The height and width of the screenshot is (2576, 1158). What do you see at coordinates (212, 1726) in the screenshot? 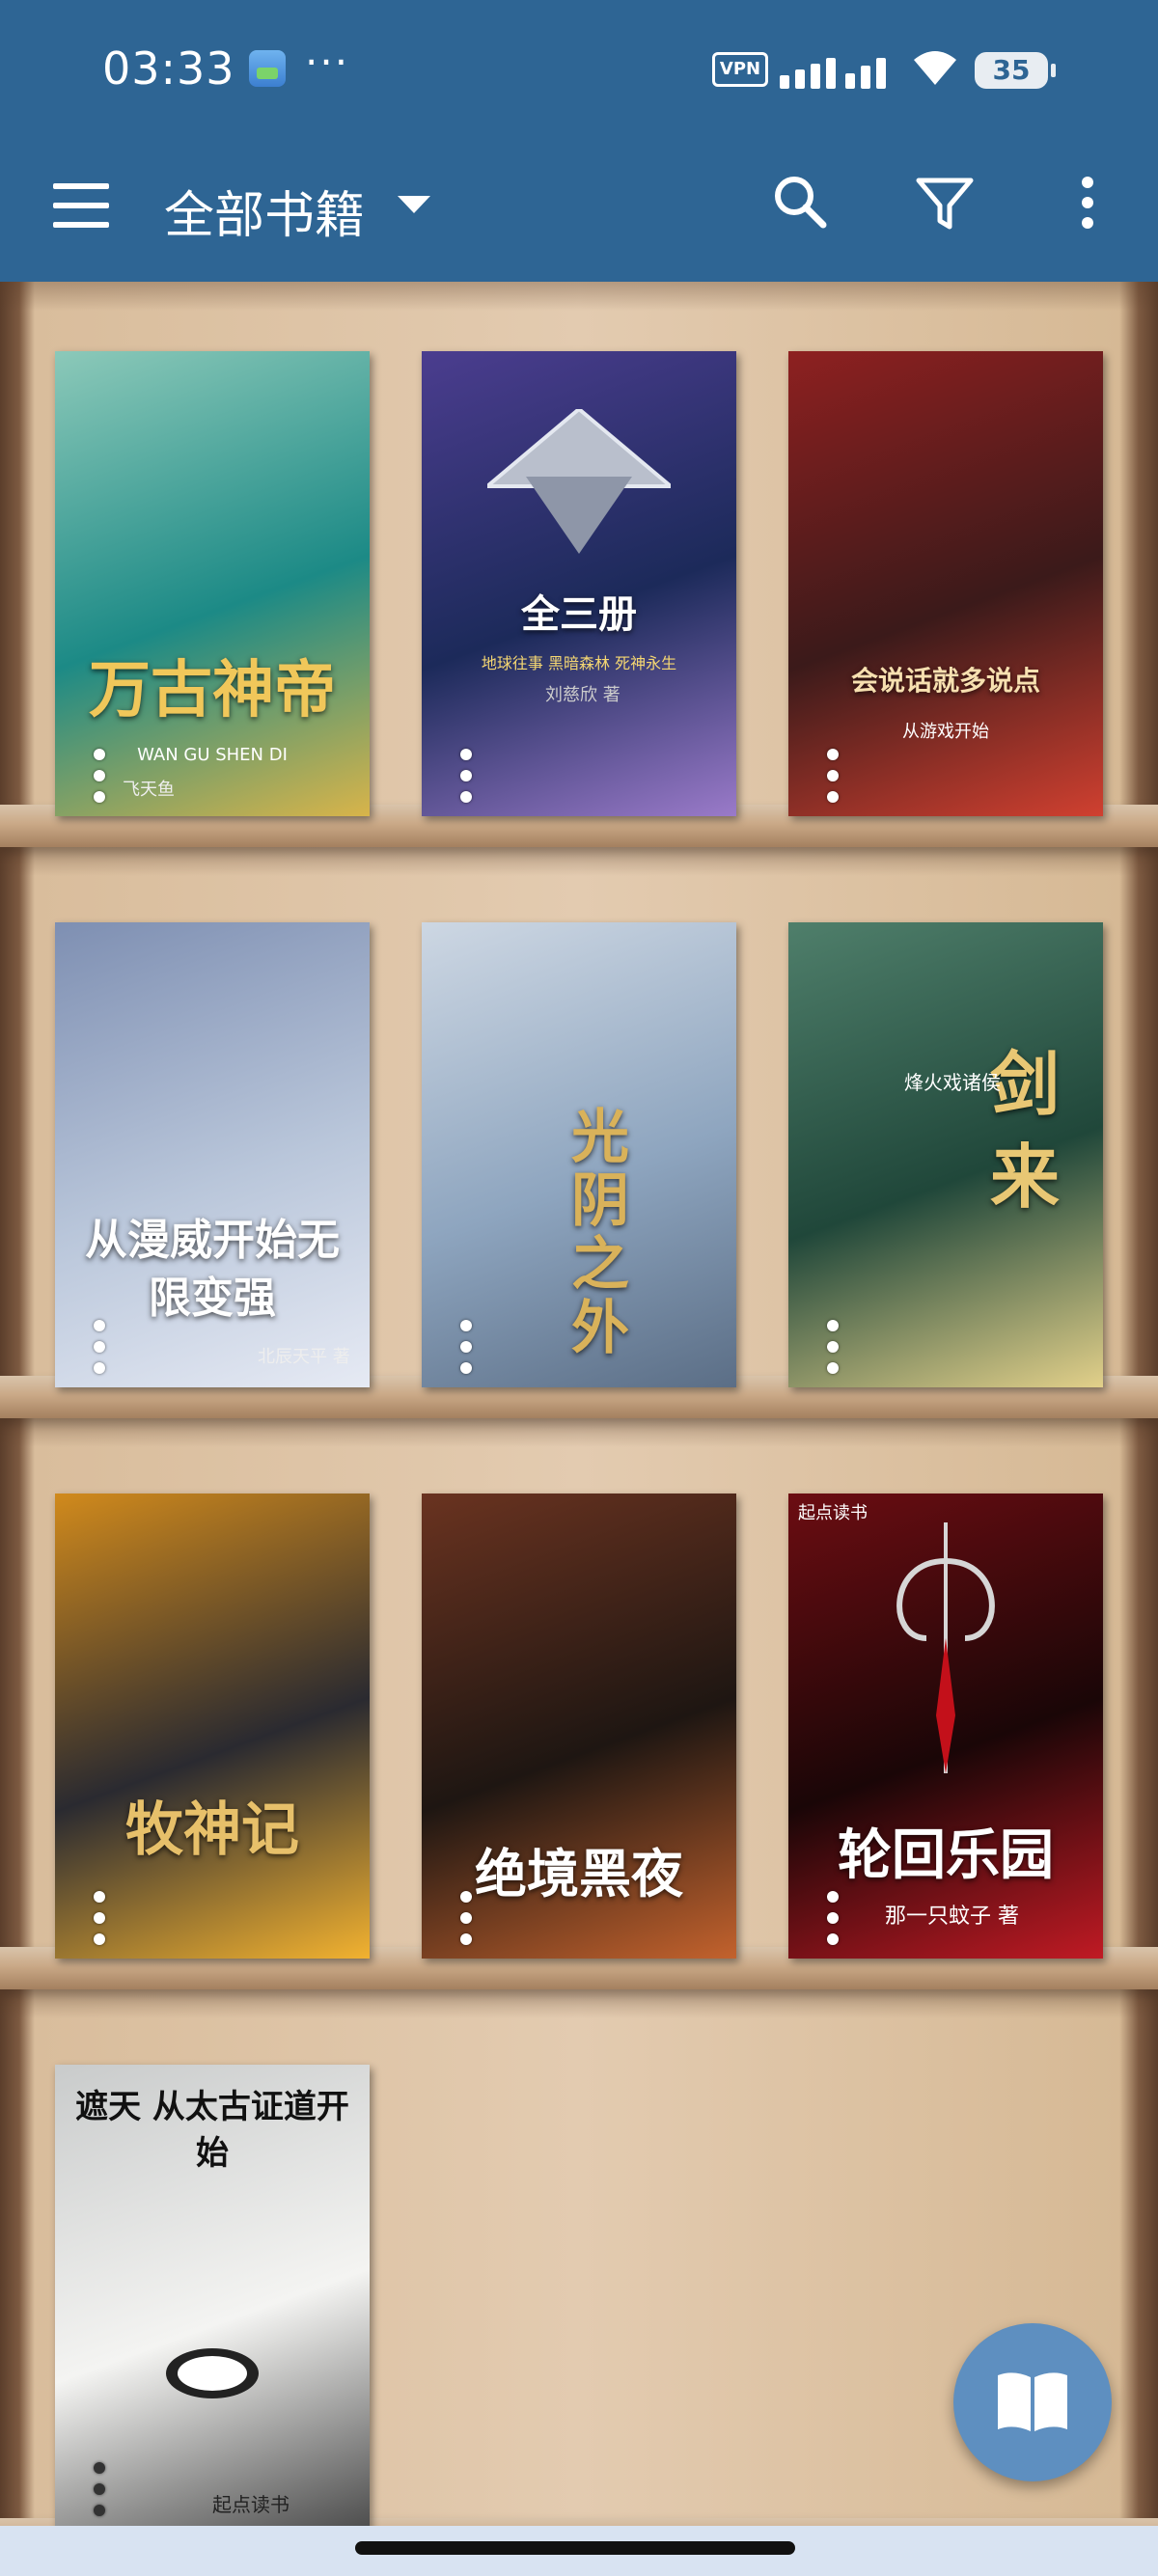
I see `book-cover: 牧神记` at bounding box center [212, 1726].